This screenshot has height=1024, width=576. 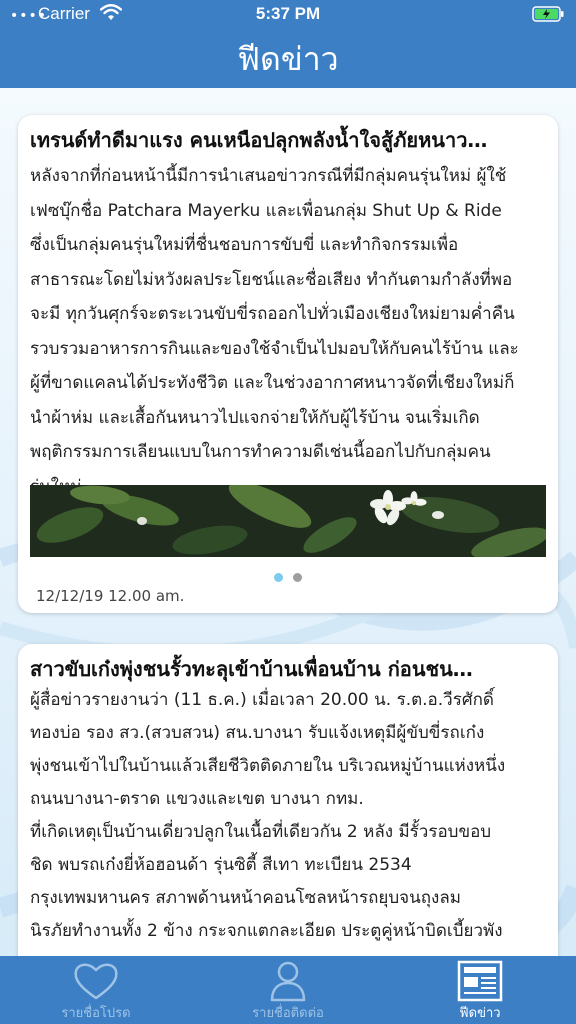 What do you see at coordinates (288, 981) in the screenshot?
I see `person-icon` at bounding box center [288, 981].